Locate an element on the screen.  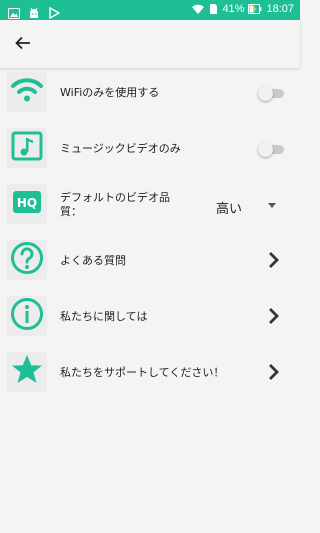
default-quality-label: デフォルトのビデオ品質： is located at coordinates (115, 204).